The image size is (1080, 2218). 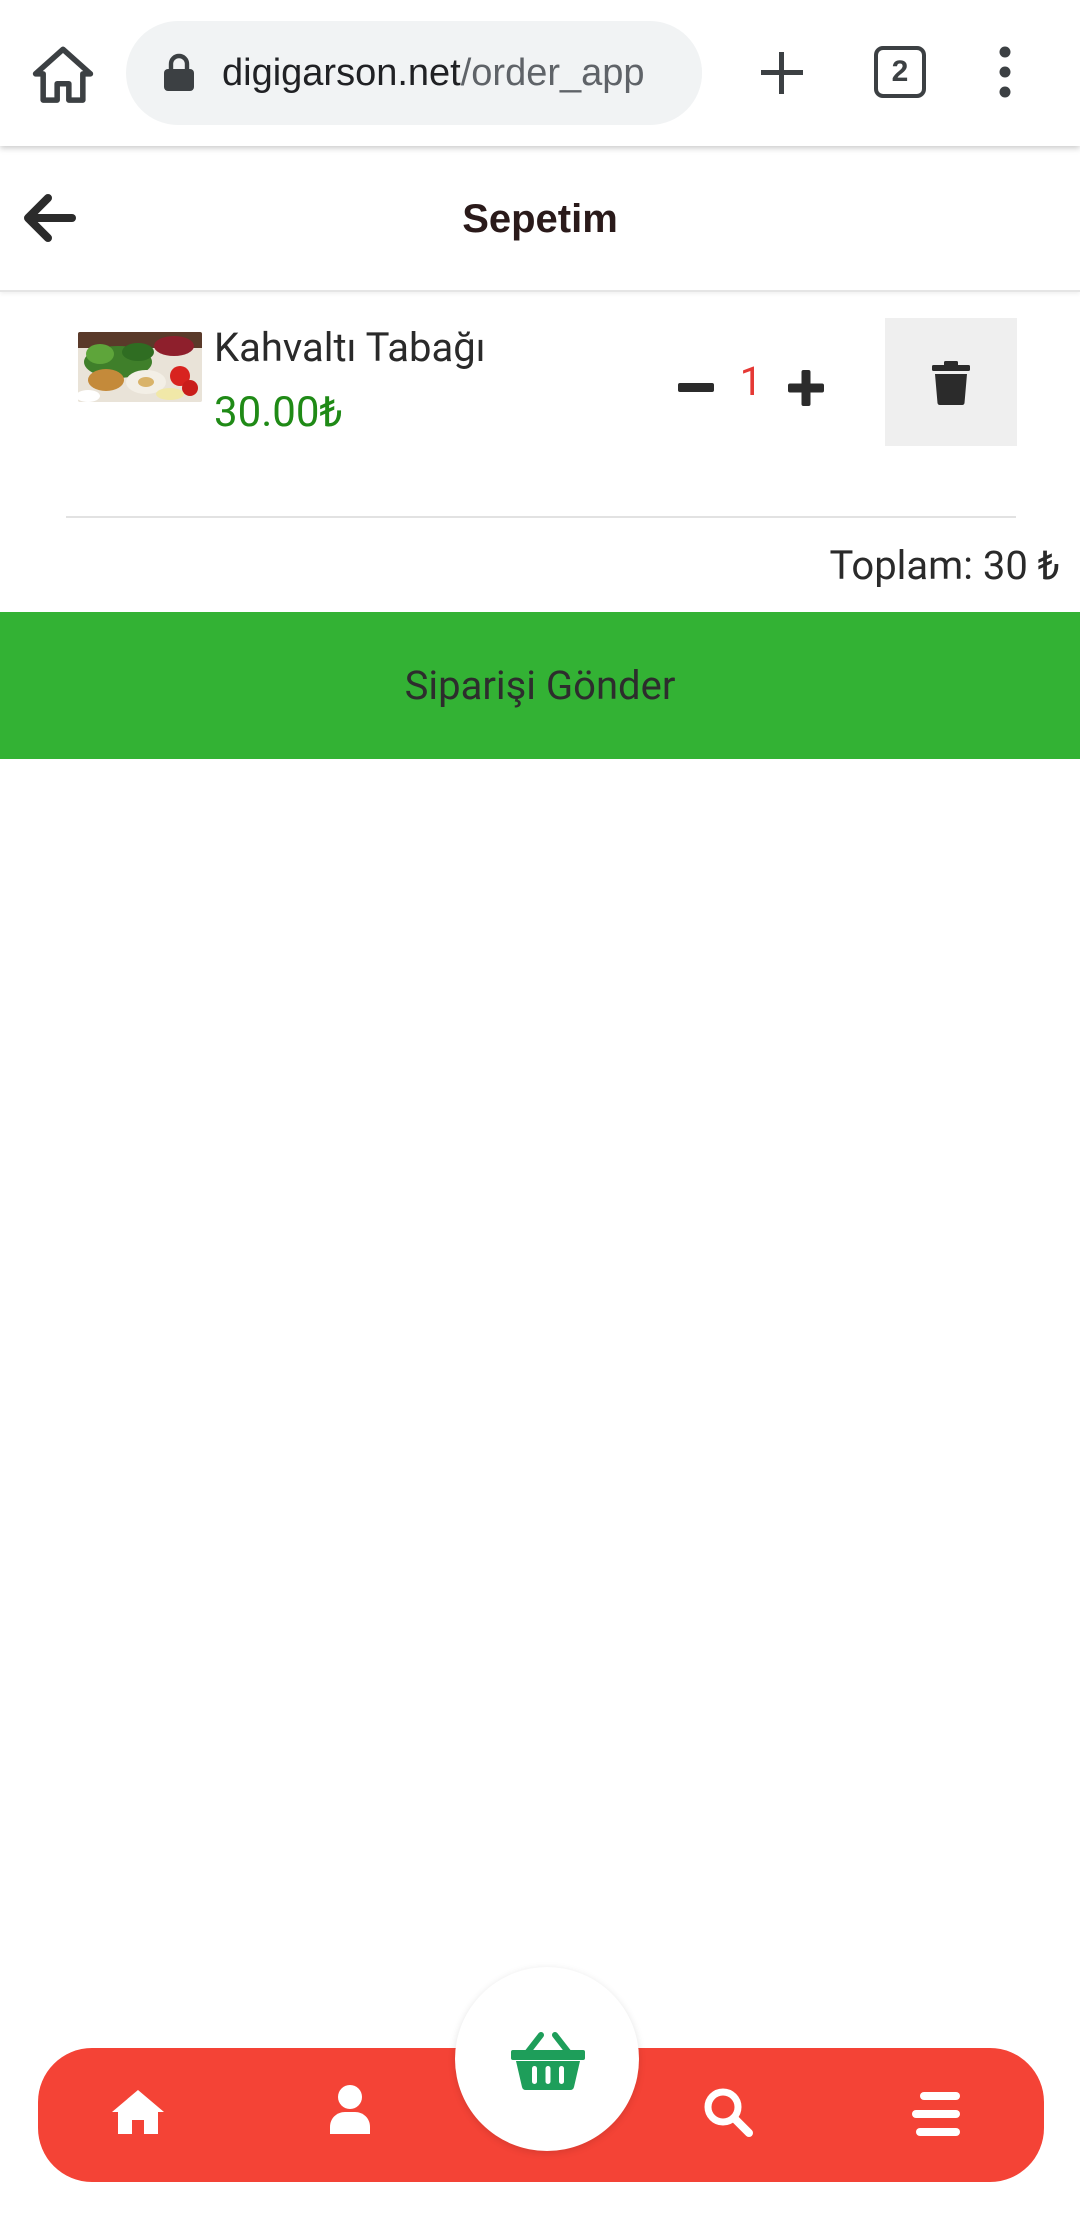 I want to click on breakfast-plate-image, so click(x=140, y=367).